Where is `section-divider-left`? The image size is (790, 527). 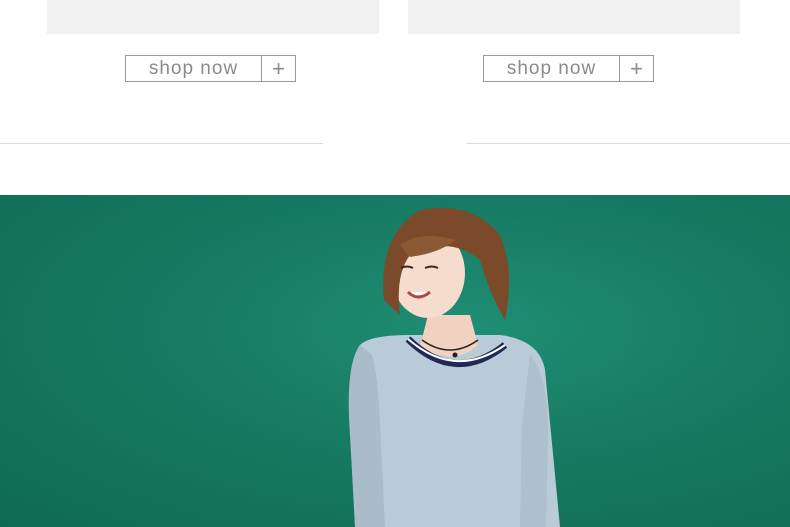 section-divider-left is located at coordinates (161, 143).